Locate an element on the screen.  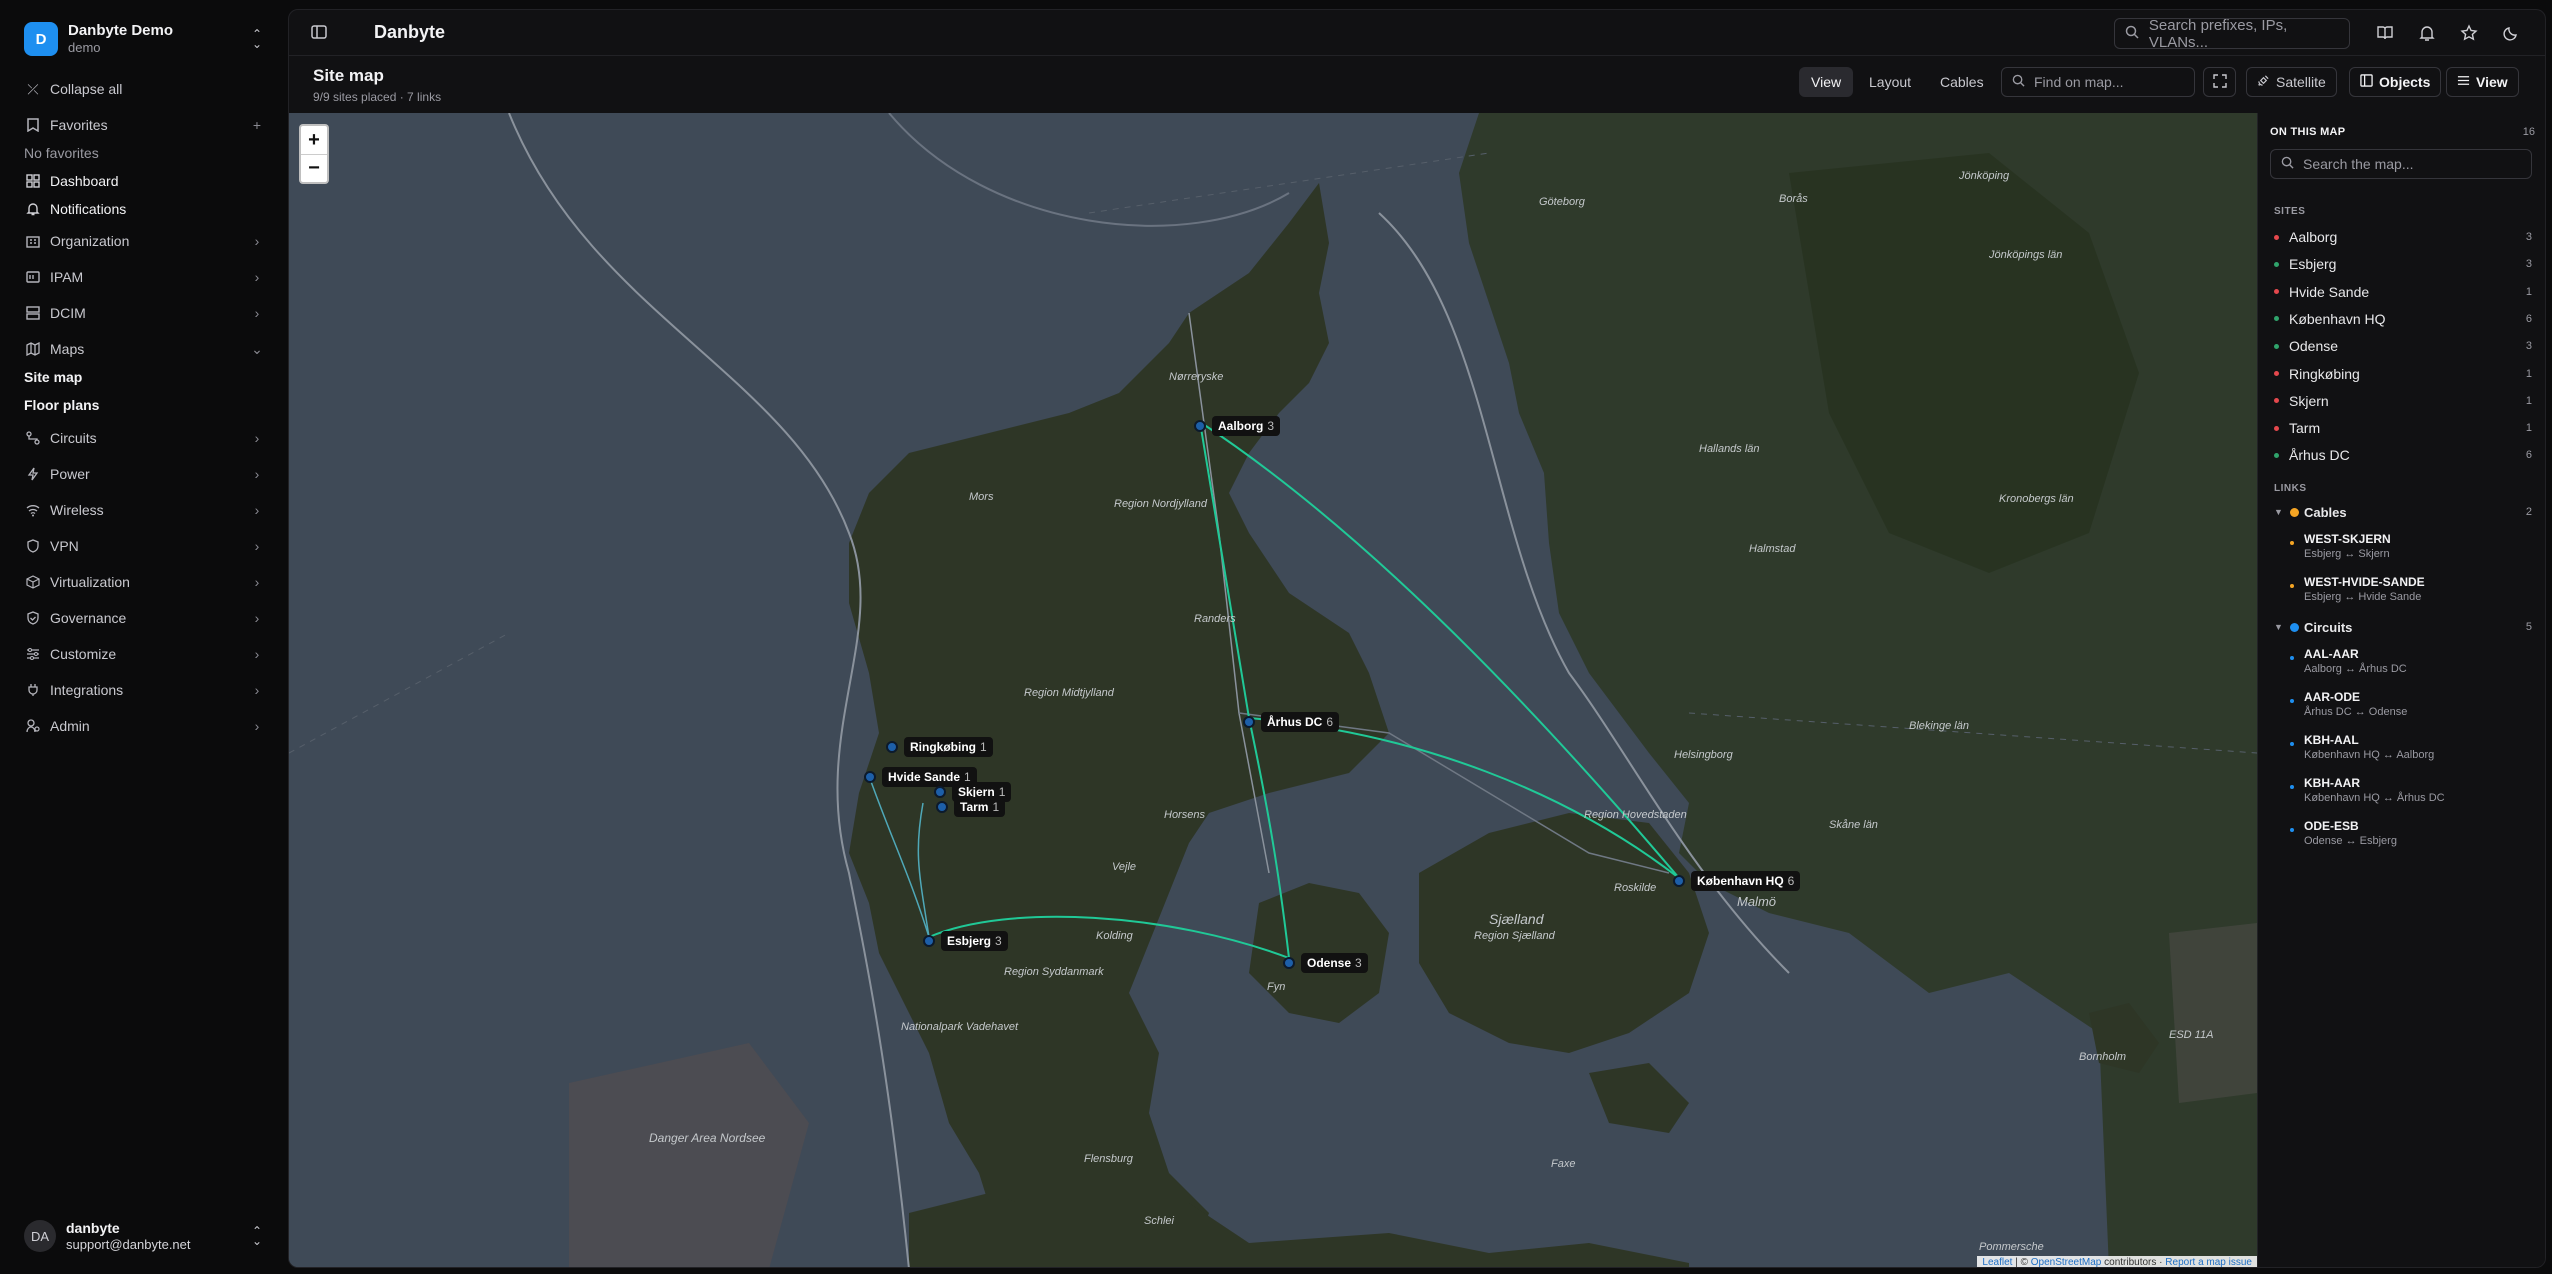
sidebar-item-dcim: DCIM › is located at coordinates (144, 313).